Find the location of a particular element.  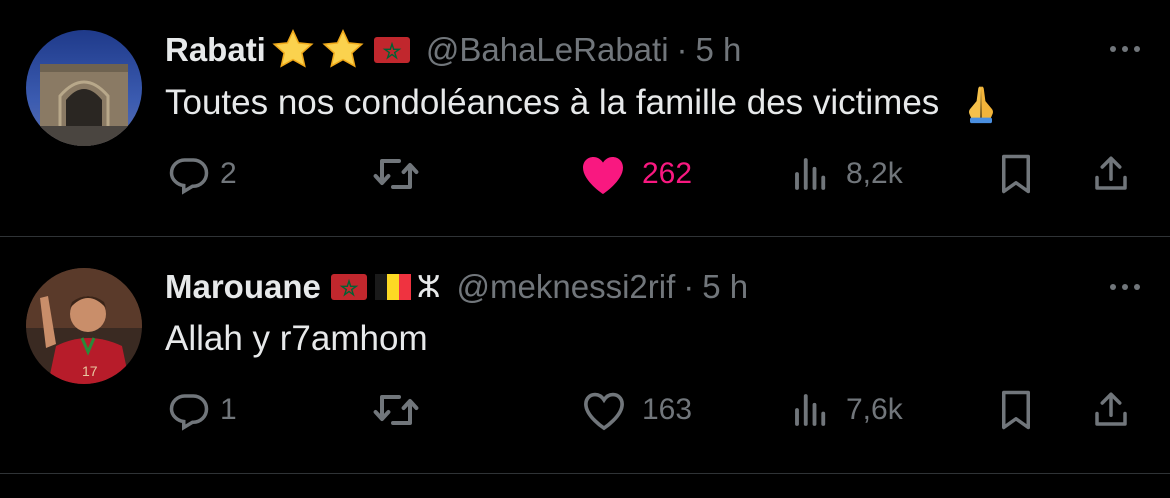

view-count: 8,2k is located at coordinates (874, 173).